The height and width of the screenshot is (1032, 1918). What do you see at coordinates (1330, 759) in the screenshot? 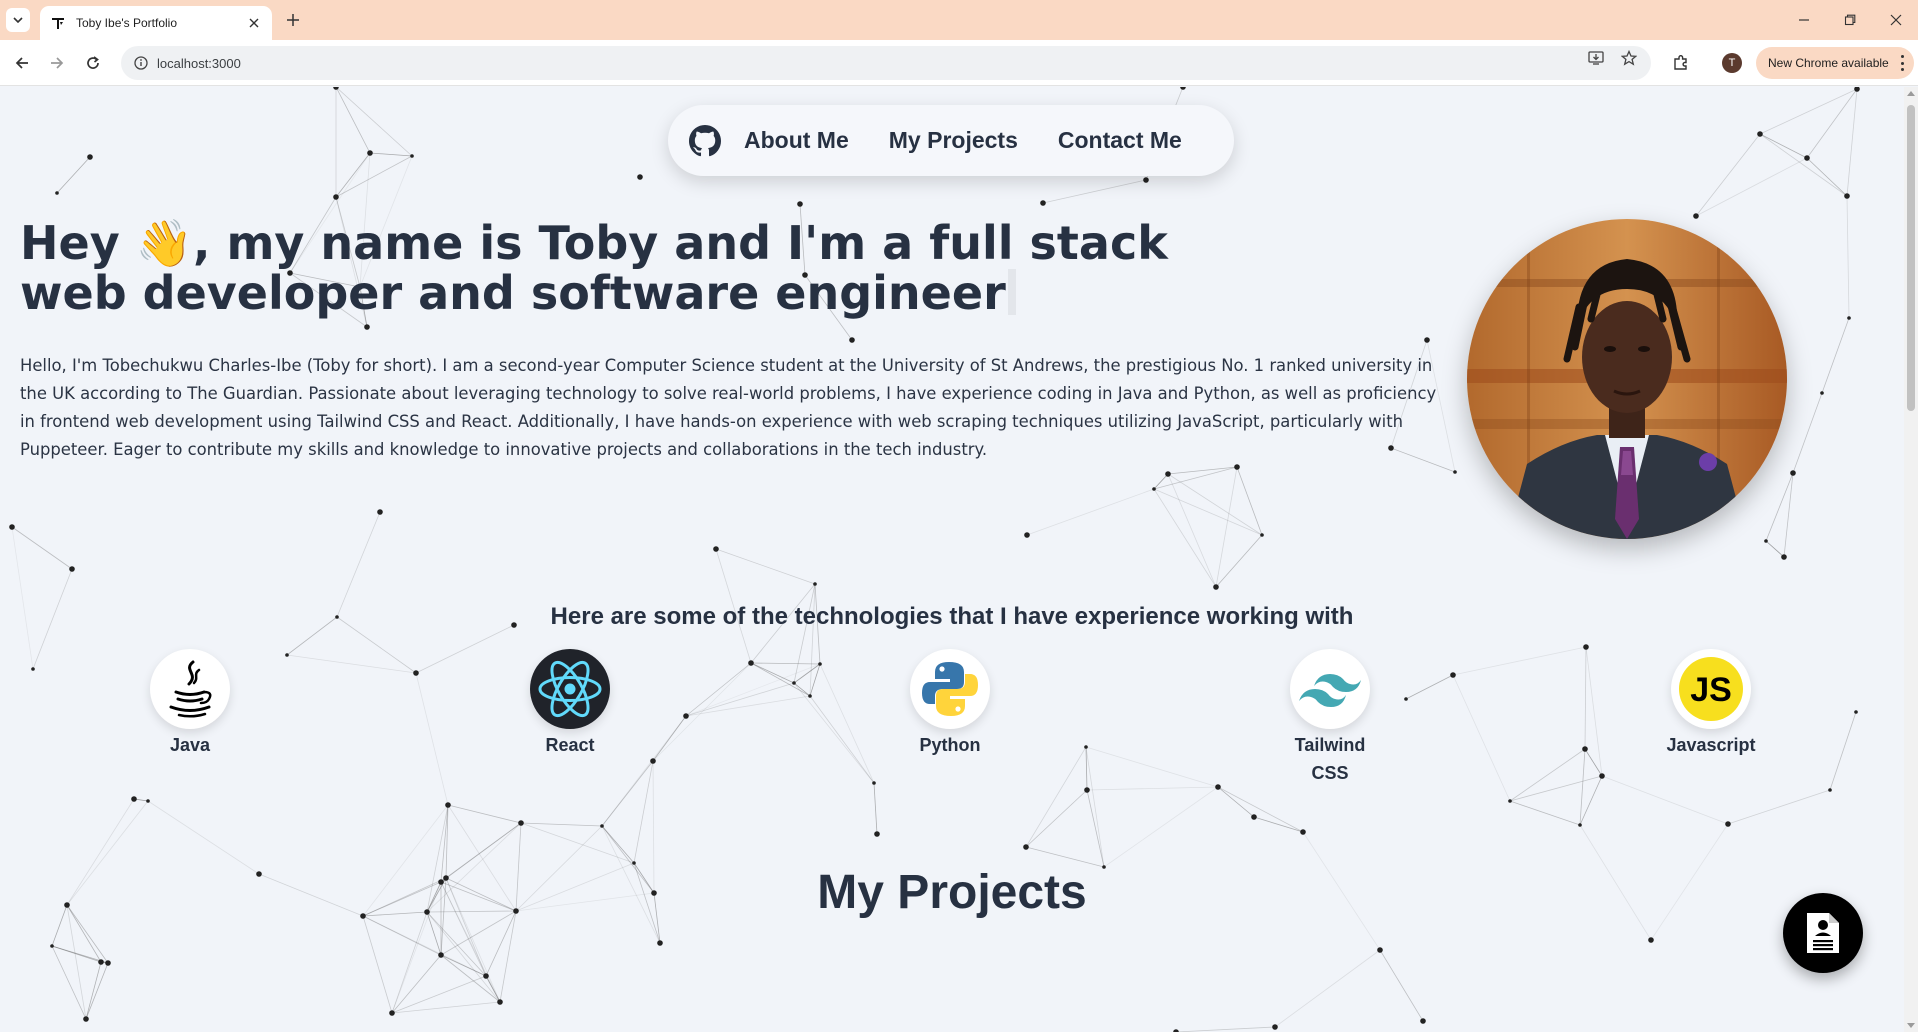
I see `tech-label-tailwind: Tailwind CSS` at bounding box center [1330, 759].